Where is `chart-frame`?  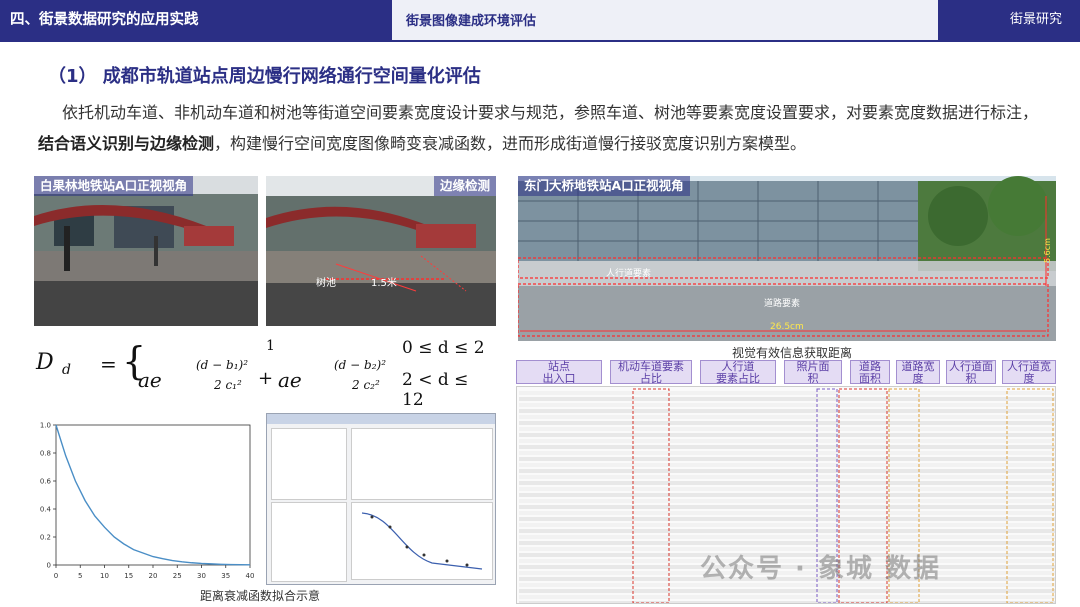 chart-frame is located at coordinates (153, 495).